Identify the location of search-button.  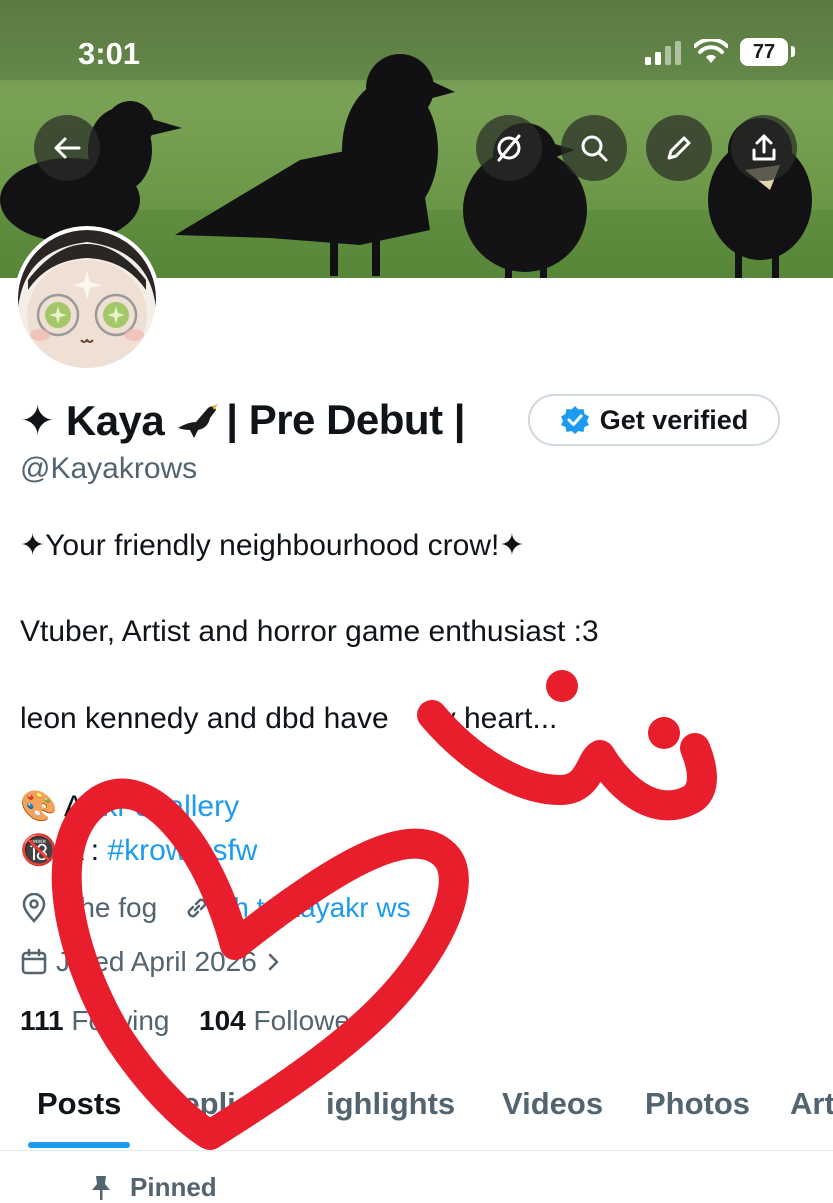
(594, 148).